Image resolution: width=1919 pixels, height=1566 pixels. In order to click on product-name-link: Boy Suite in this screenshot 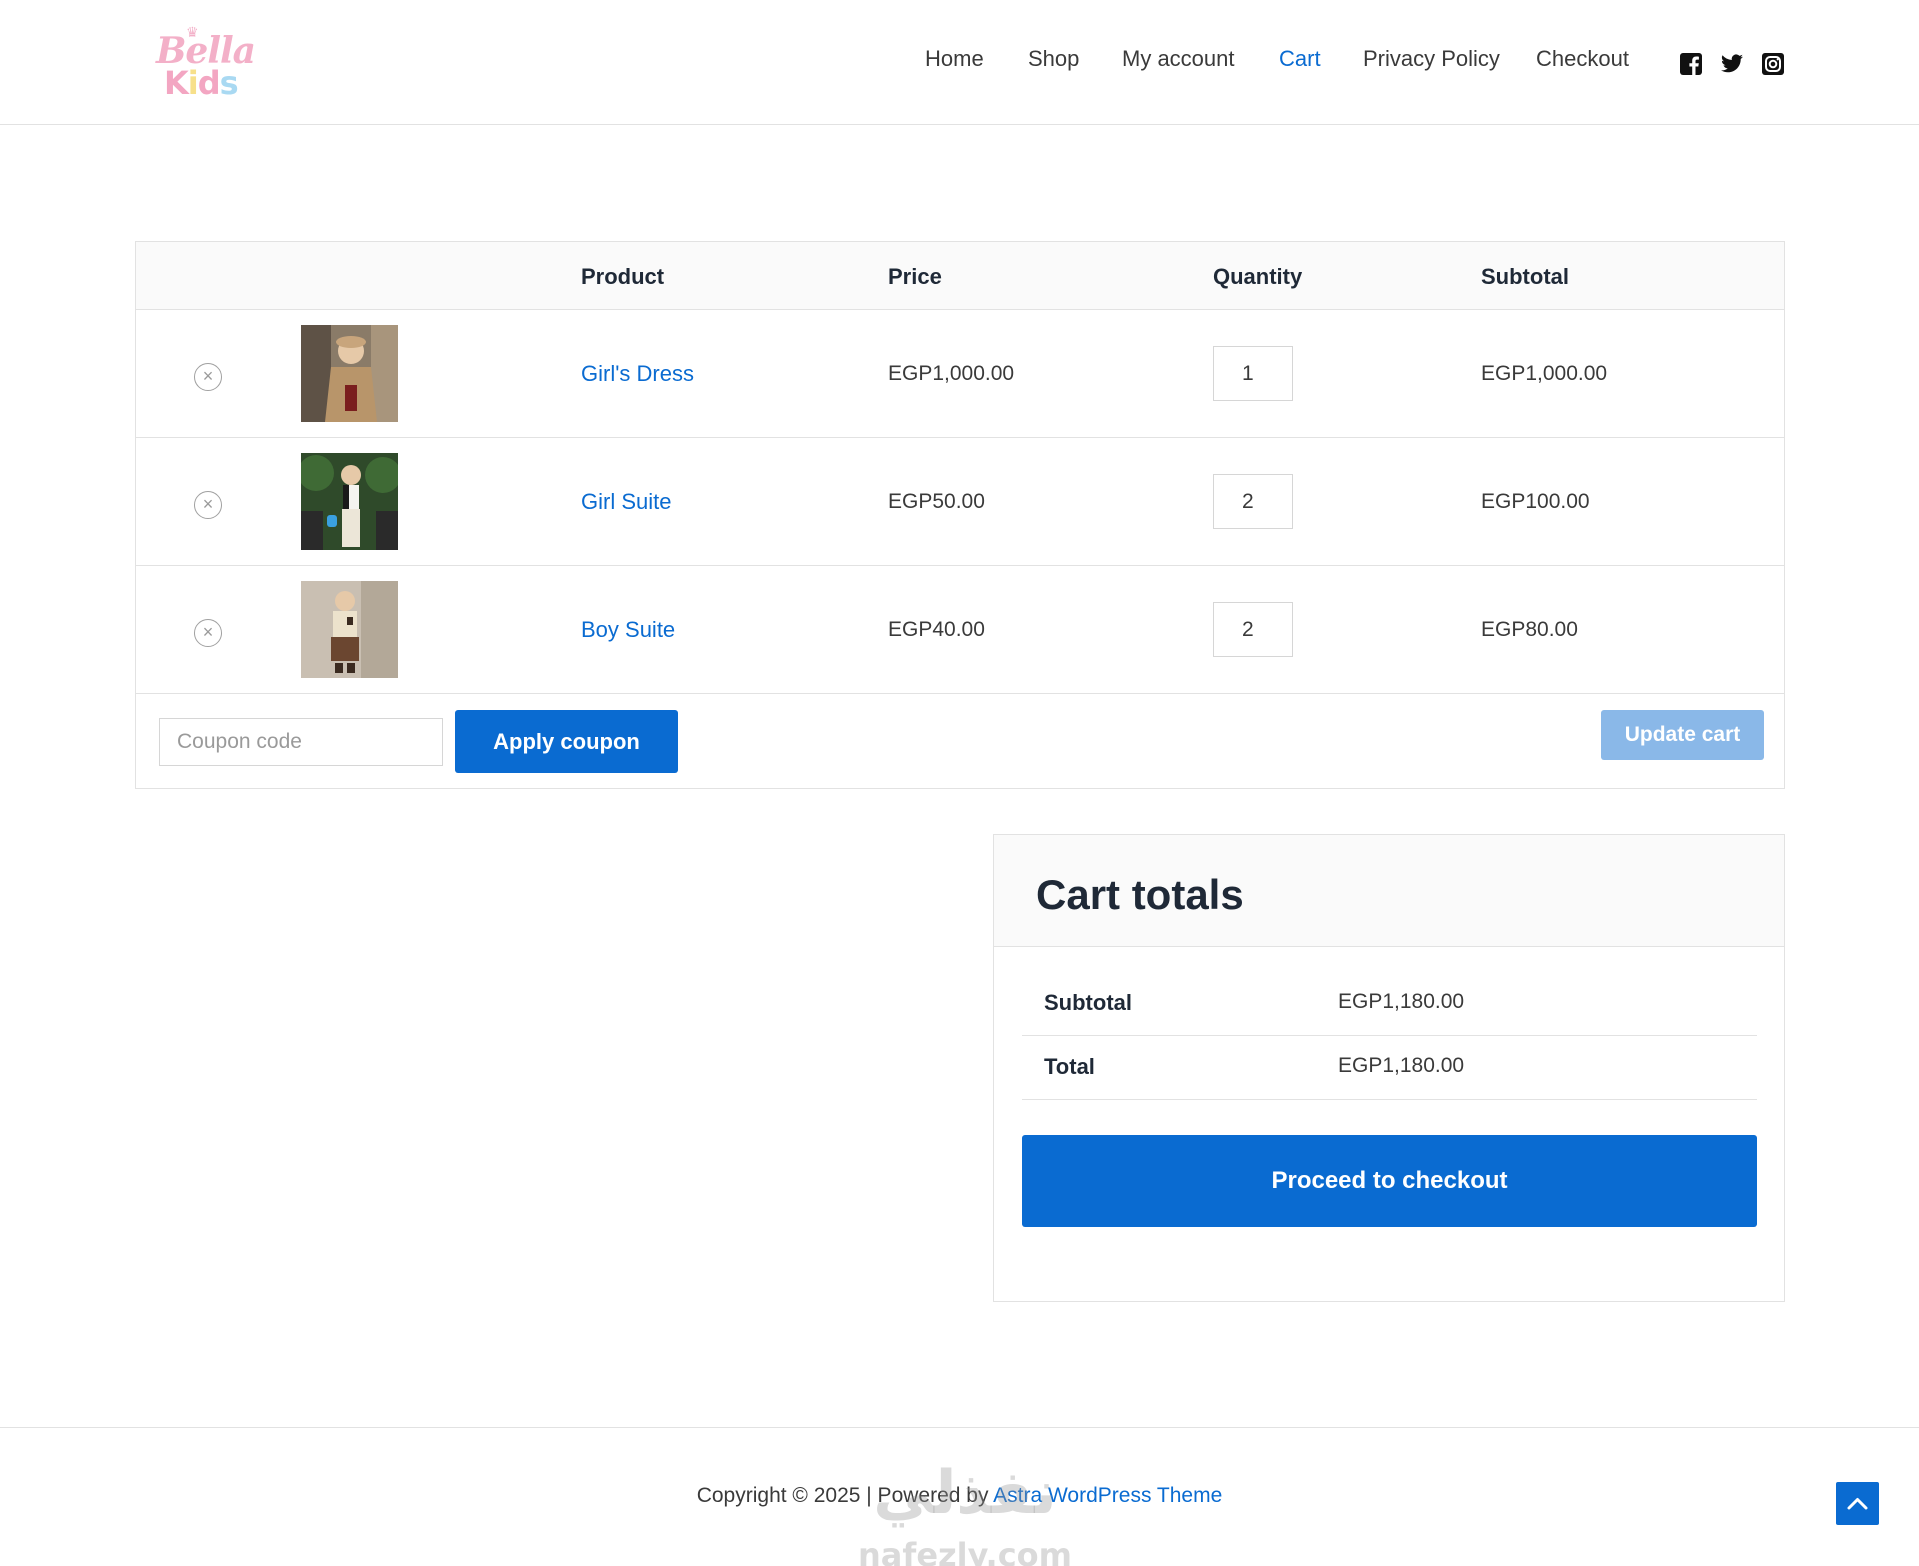, I will do `click(628, 630)`.